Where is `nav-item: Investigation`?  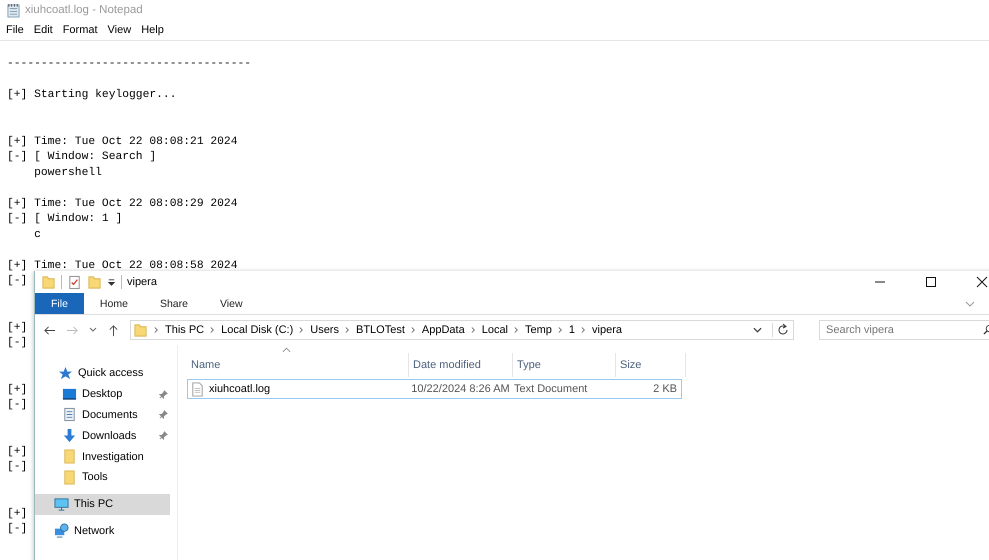
nav-item: Investigation is located at coordinates (102, 456).